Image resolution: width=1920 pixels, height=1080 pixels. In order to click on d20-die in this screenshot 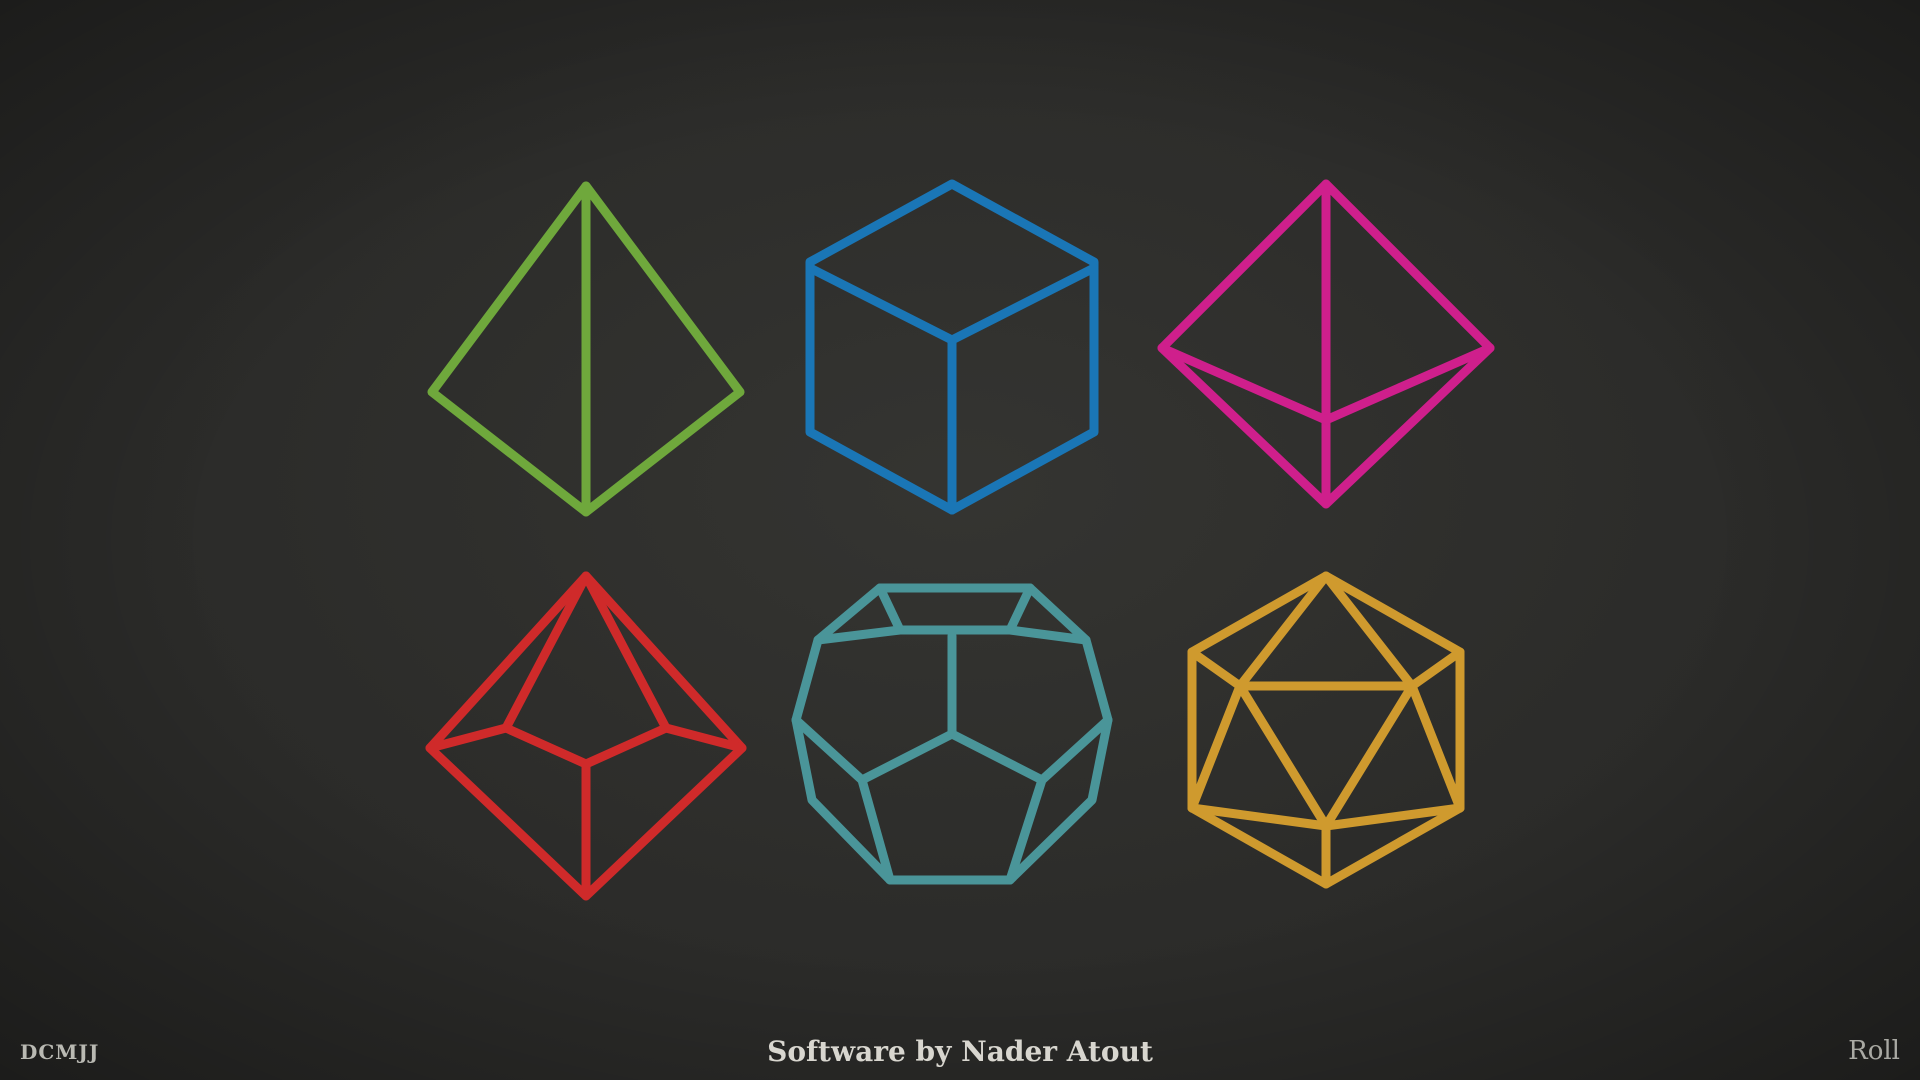, I will do `click(1326, 730)`.